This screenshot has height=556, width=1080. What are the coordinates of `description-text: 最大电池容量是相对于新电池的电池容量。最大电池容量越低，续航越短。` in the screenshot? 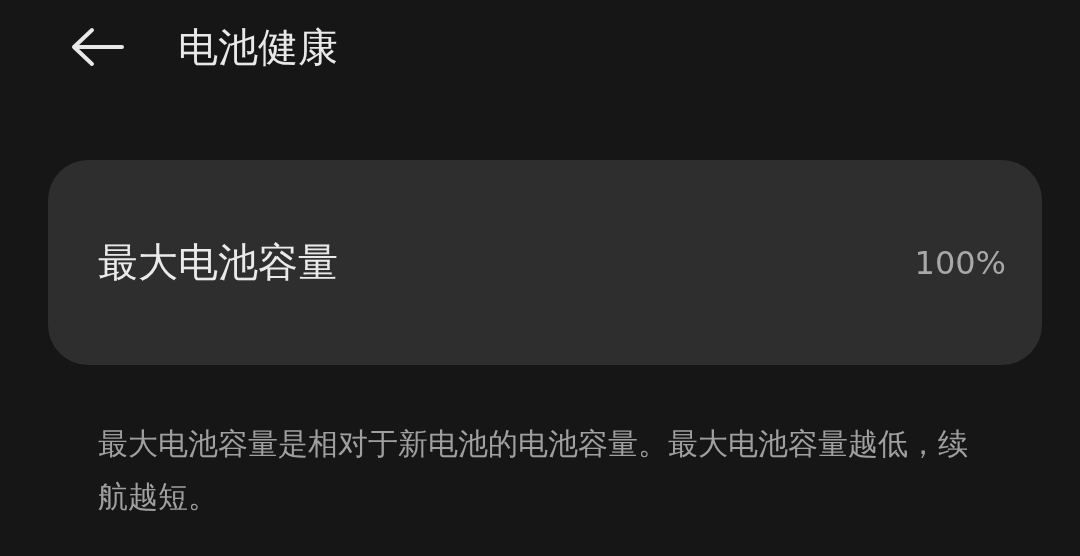 It's located at (533, 470).